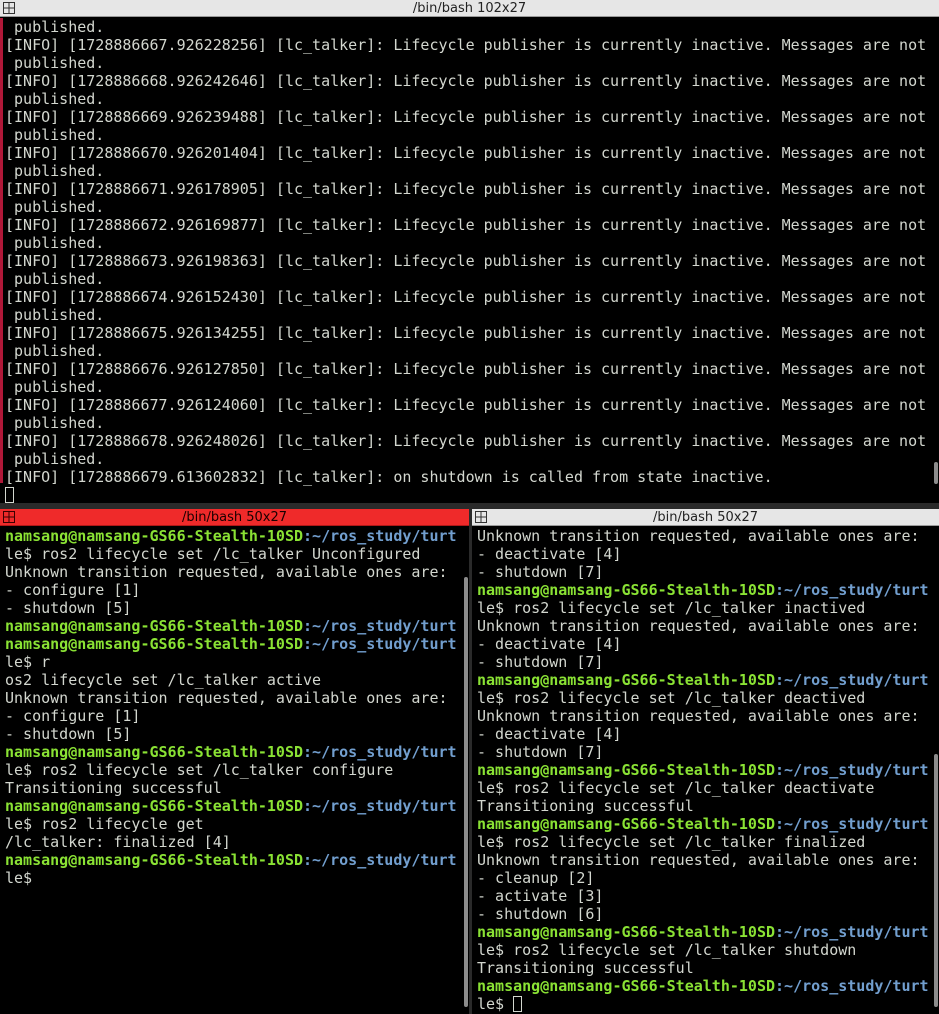 The image size is (939, 1014). What do you see at coordinates (466, 792) in the screenshot?
I see `scrollbar-left` at bounding box center [466, 792].